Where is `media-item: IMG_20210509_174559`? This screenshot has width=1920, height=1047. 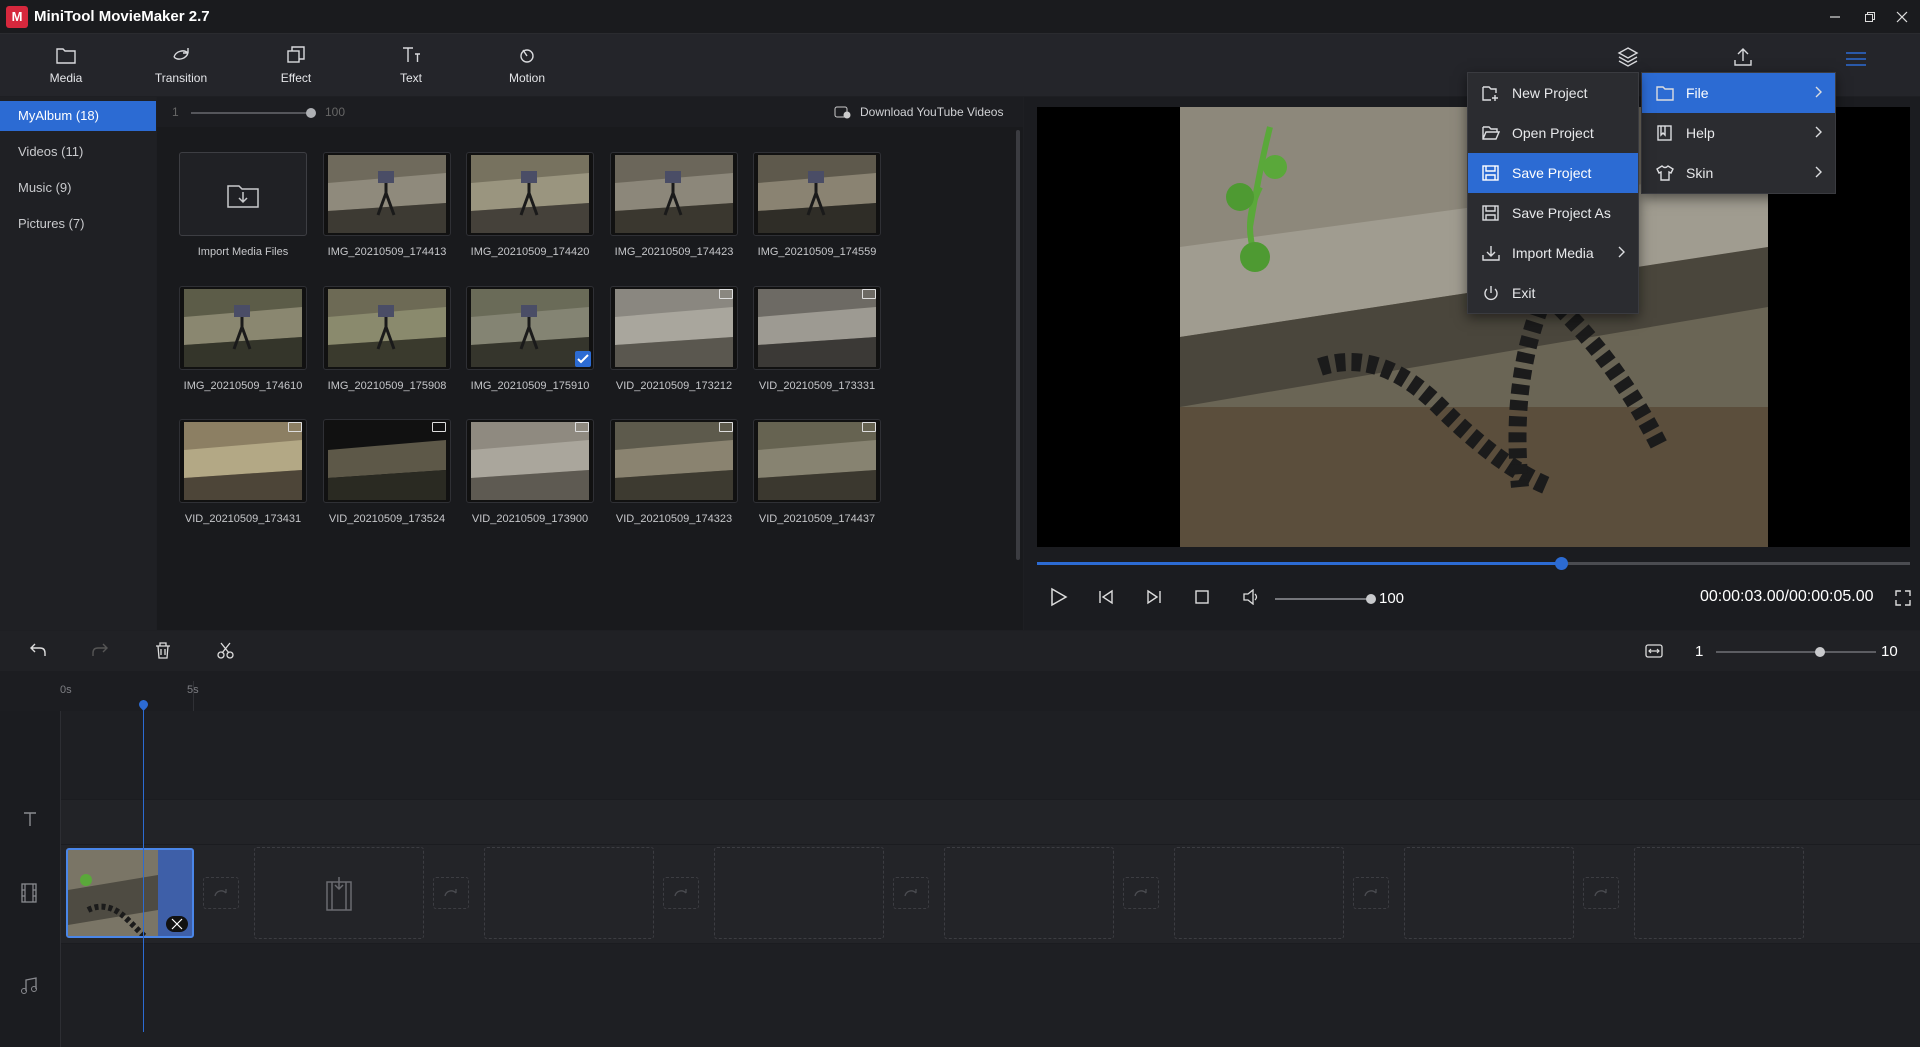
media-item: IMG_20210509_174559 is located at coordinates (817, 207).